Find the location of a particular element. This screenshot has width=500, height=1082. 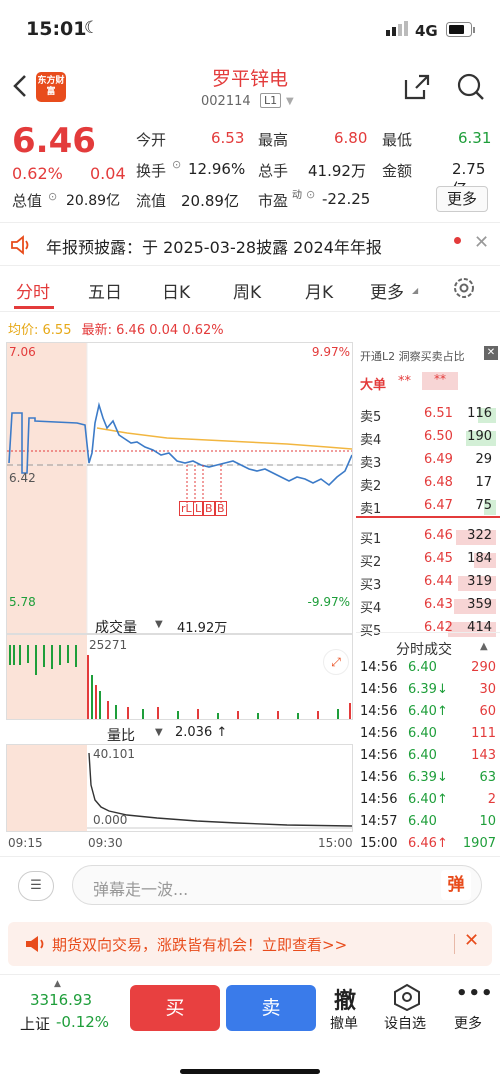

l2-promo: 开通L2 洞察买卖占比 is located at coordinates (412, 356).